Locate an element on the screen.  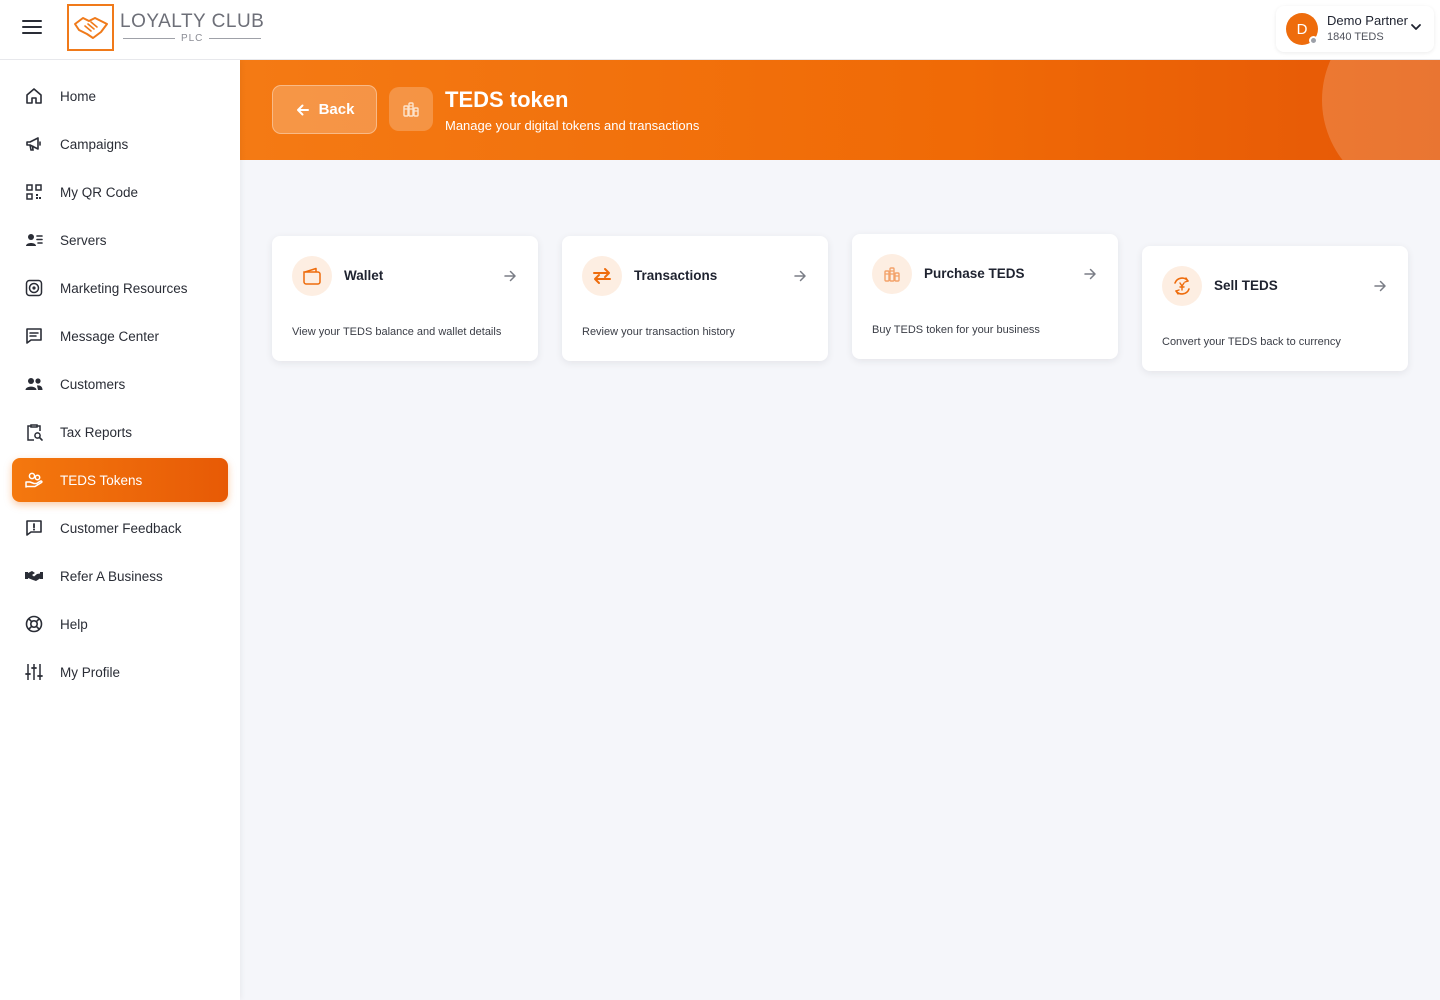
sidebar-item-label: Message Center is located at coordinates (110, 336).